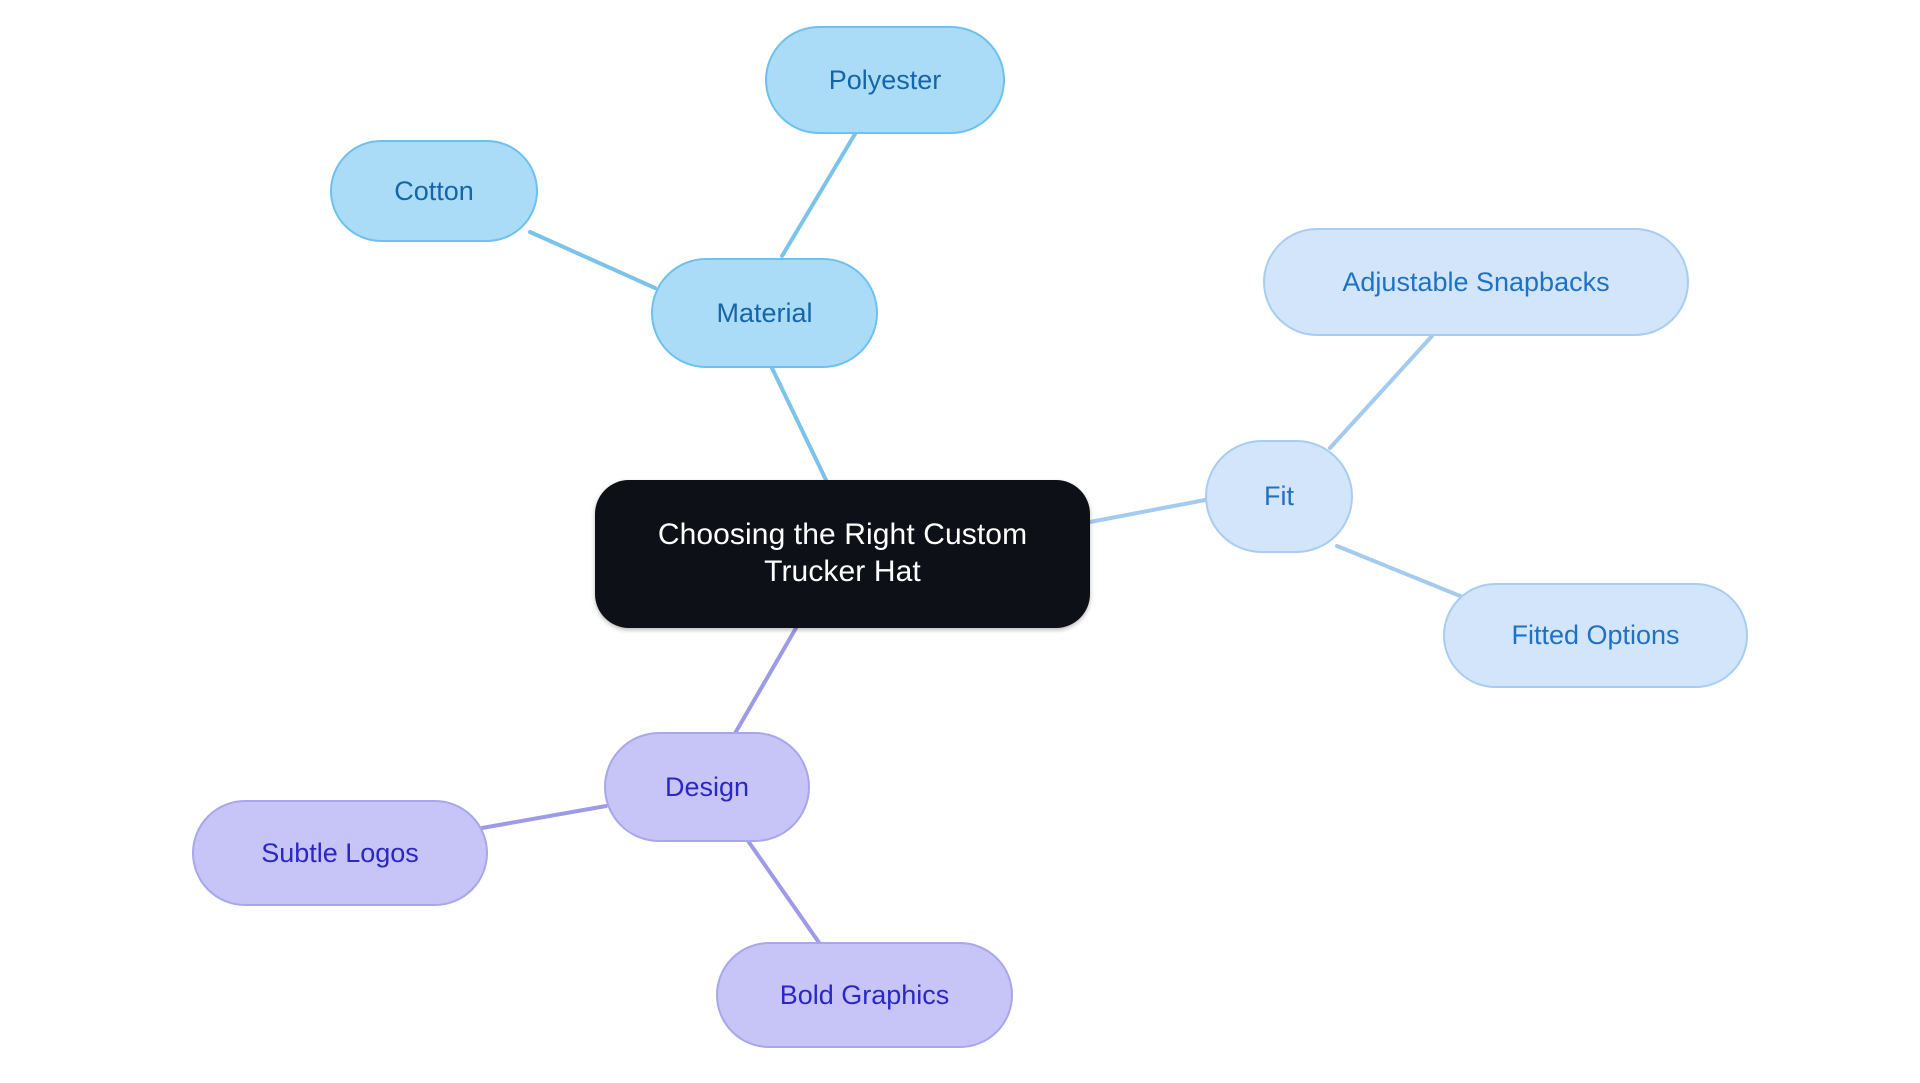 This screenshot has width=1920, height=1083. I want to click on edge-design-subtle, so click(544, 817).